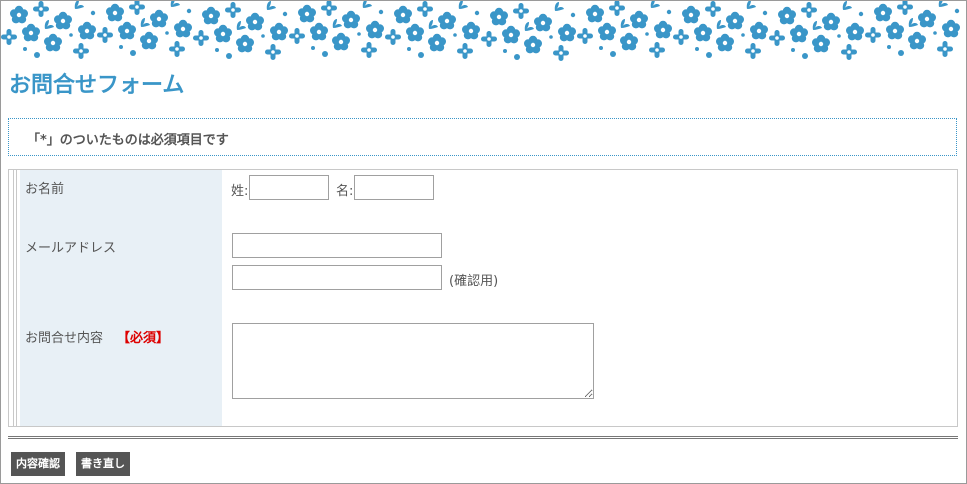  I want to click on reset-button: 書き直し, so click(103, 464).